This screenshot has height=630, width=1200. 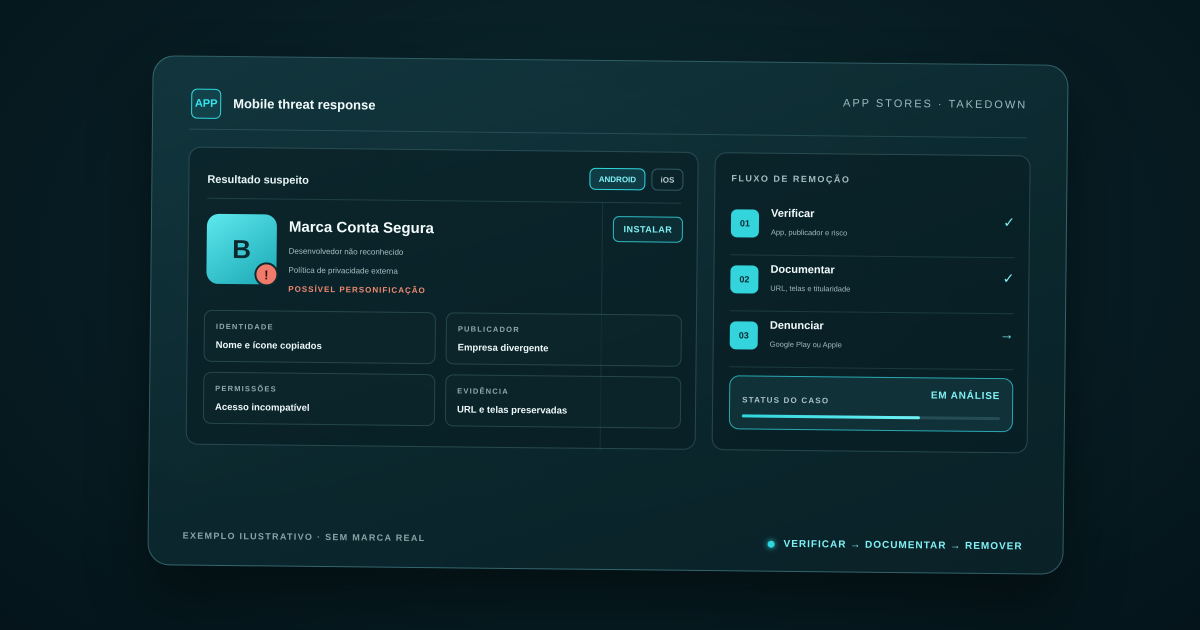 I want to click on status-label: STATUS DO CASO, so click(x=786, y=400).